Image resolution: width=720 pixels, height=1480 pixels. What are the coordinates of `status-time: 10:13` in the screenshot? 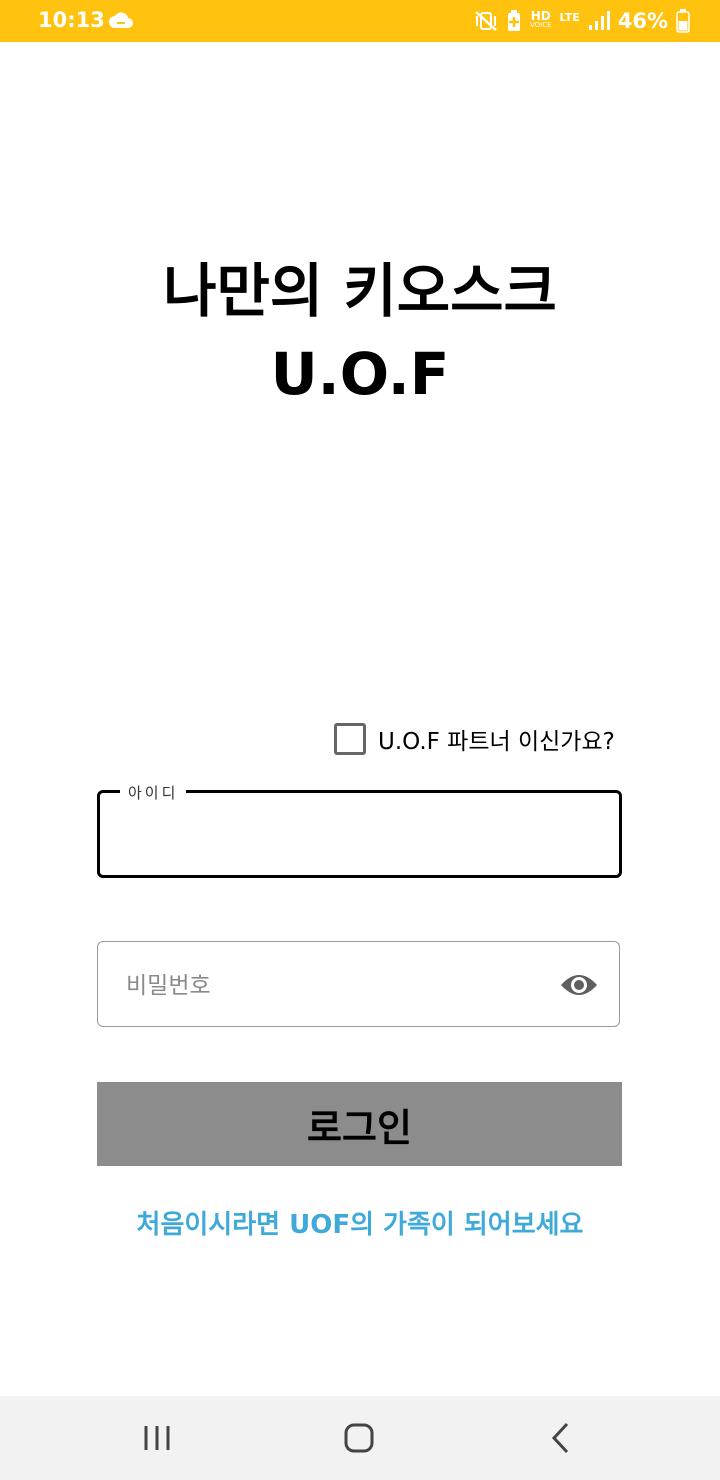 It's located at (71, 20).